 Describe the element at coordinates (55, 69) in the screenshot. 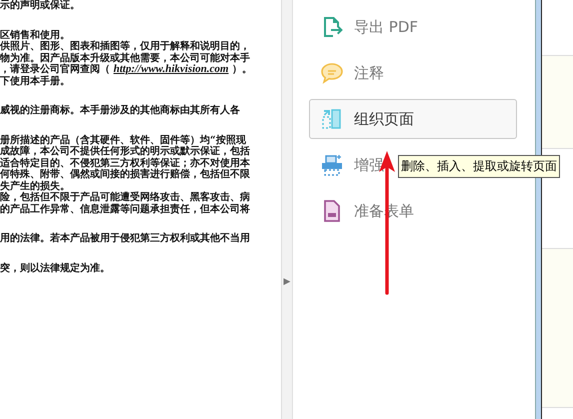

I see `document-text: ，请登录公司官网查阅（` at that location.